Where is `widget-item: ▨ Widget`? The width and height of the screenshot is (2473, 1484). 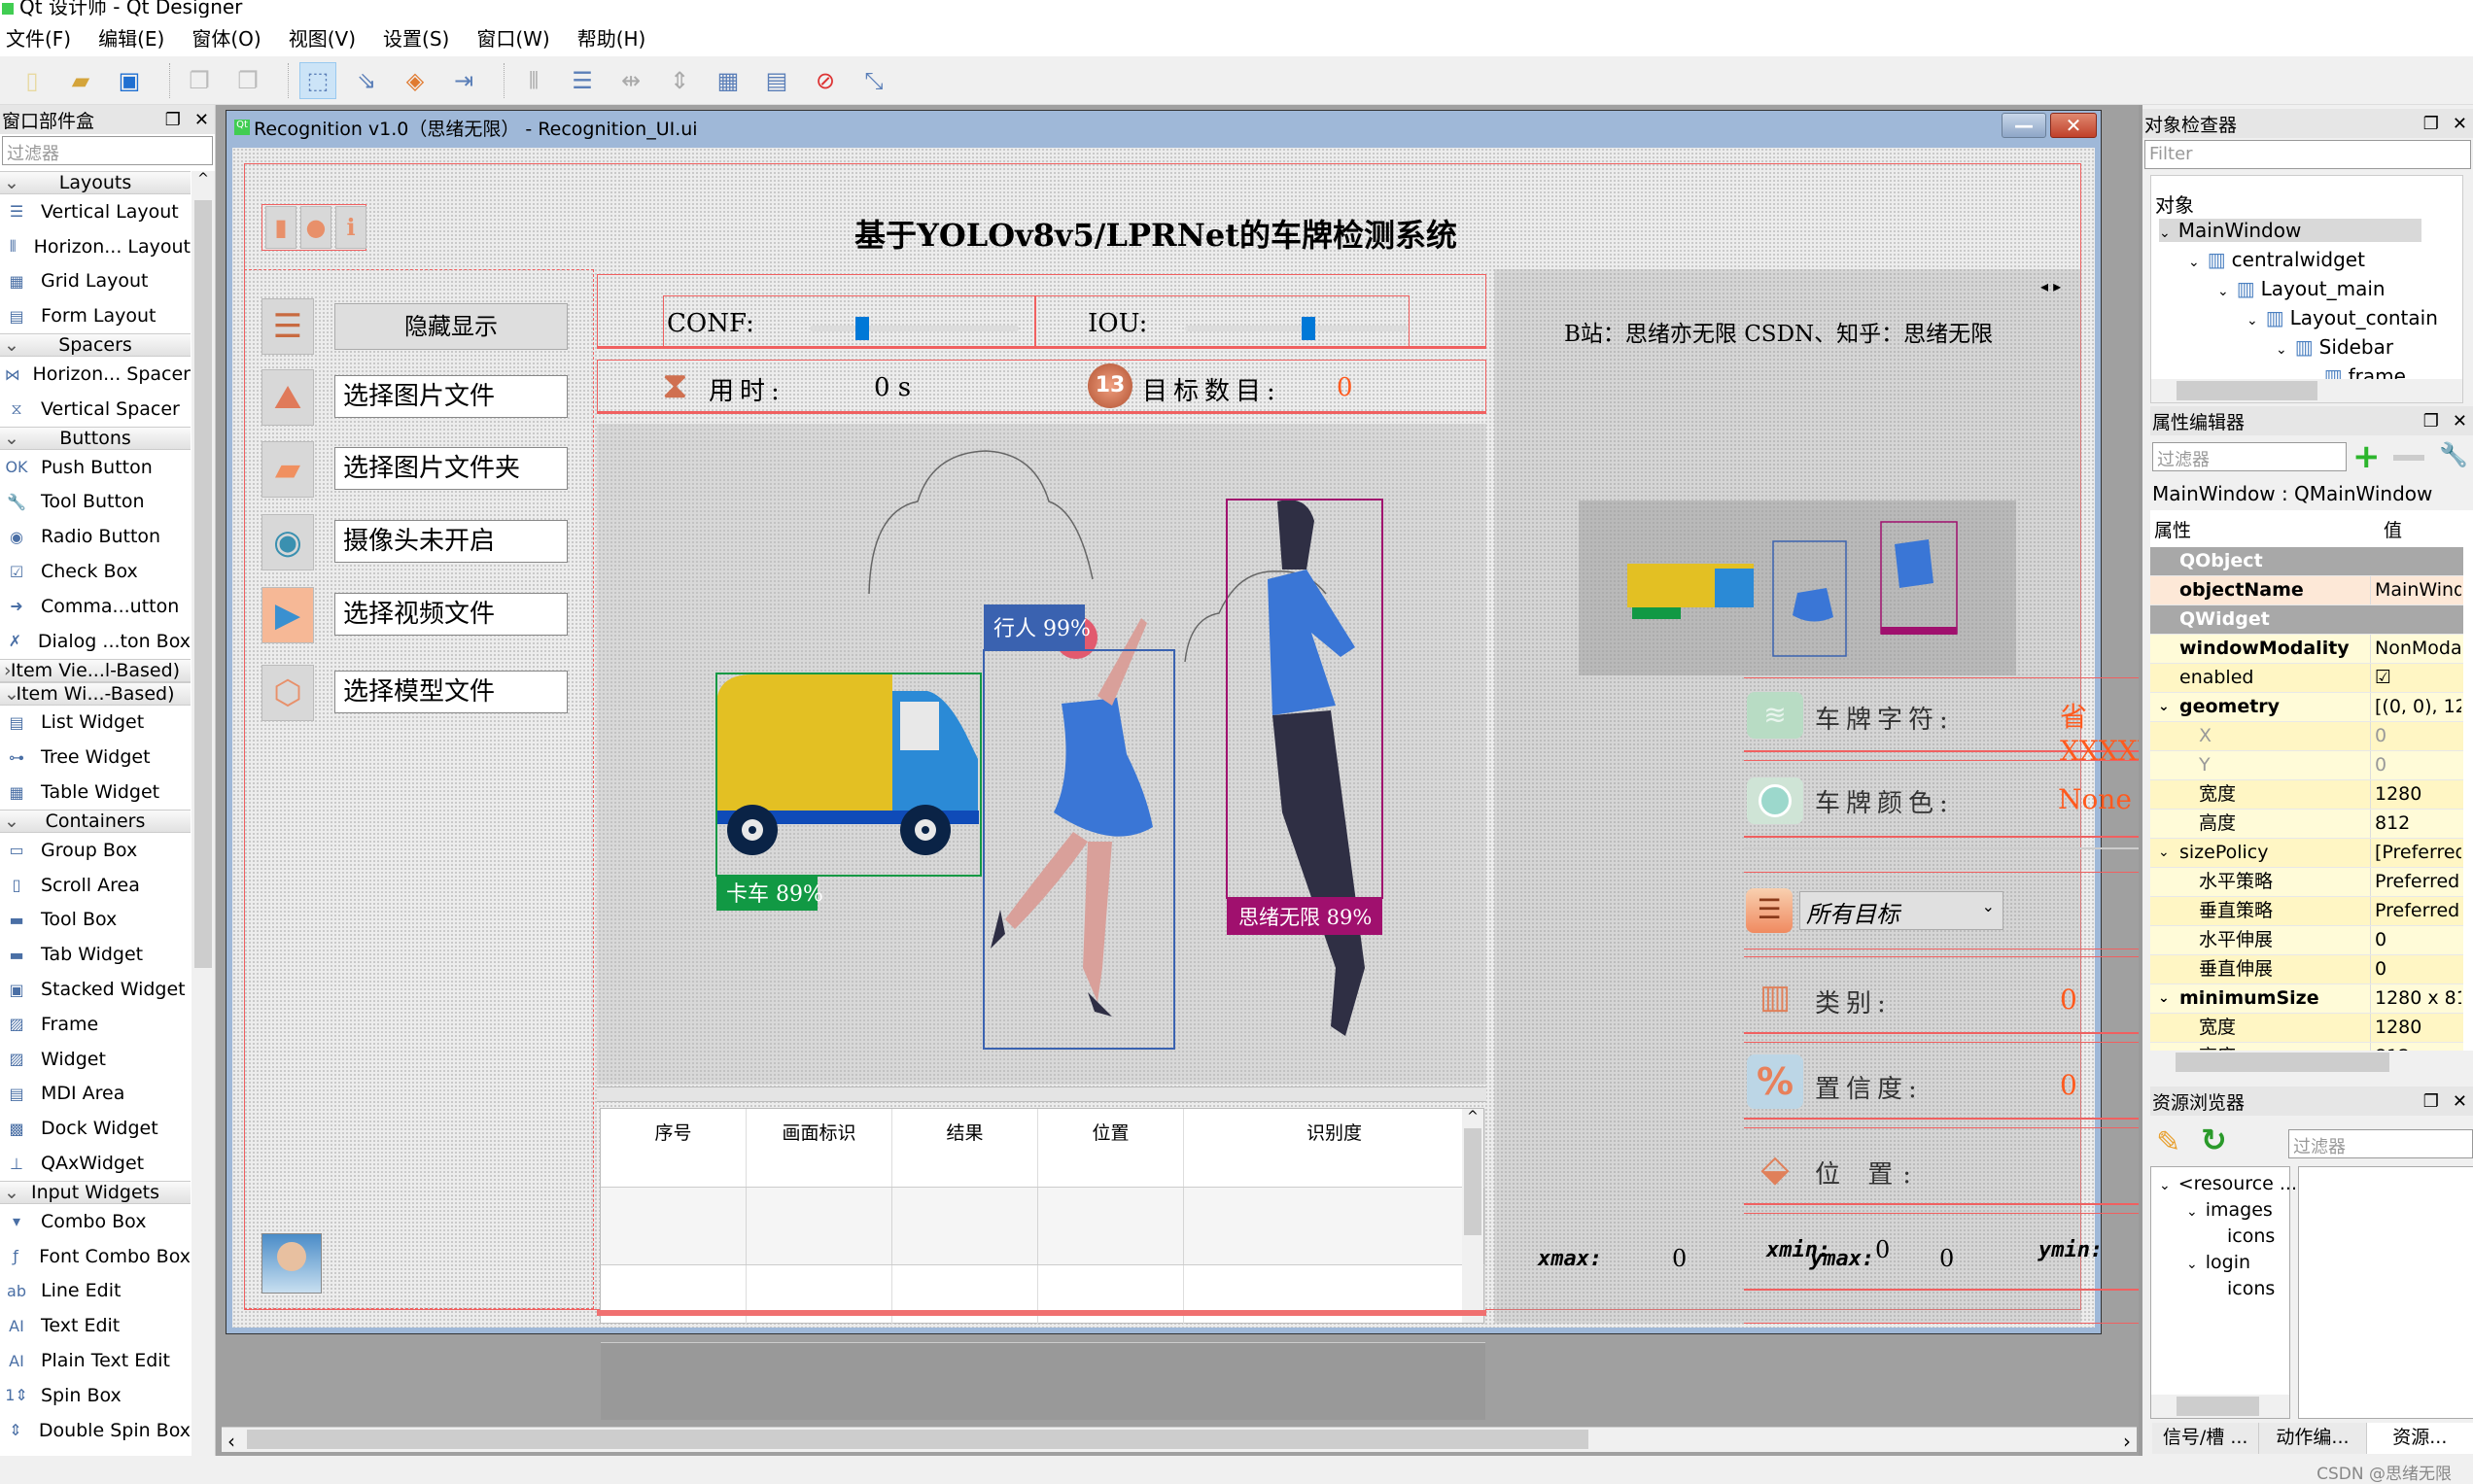
widget-item: ▨ Widget is located at coordinates (96, 1059).